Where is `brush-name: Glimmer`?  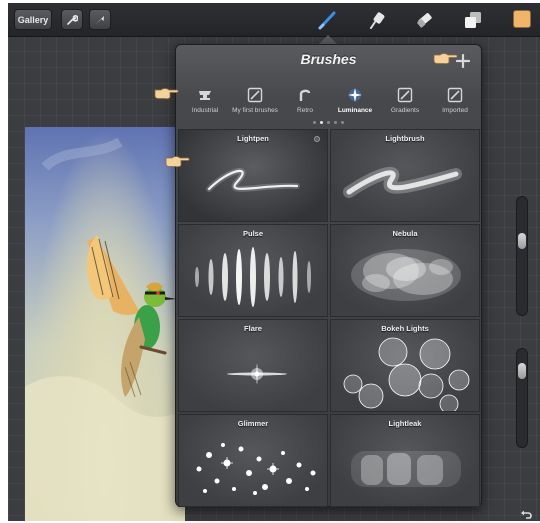
brush-name: Glimmer is located at coordinates (253, 423).